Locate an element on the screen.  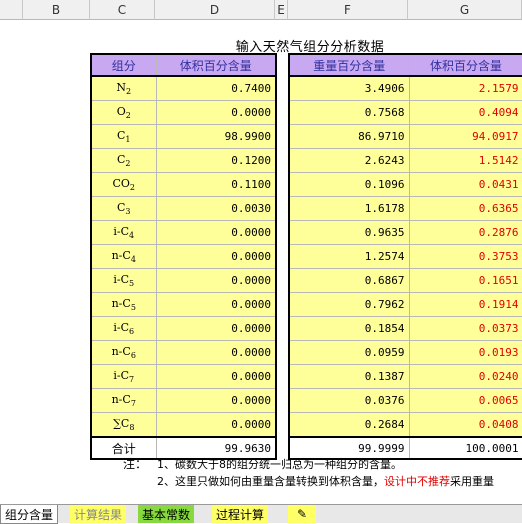
total-volume-result: 100.0001 is located at coordinates (465, 448).